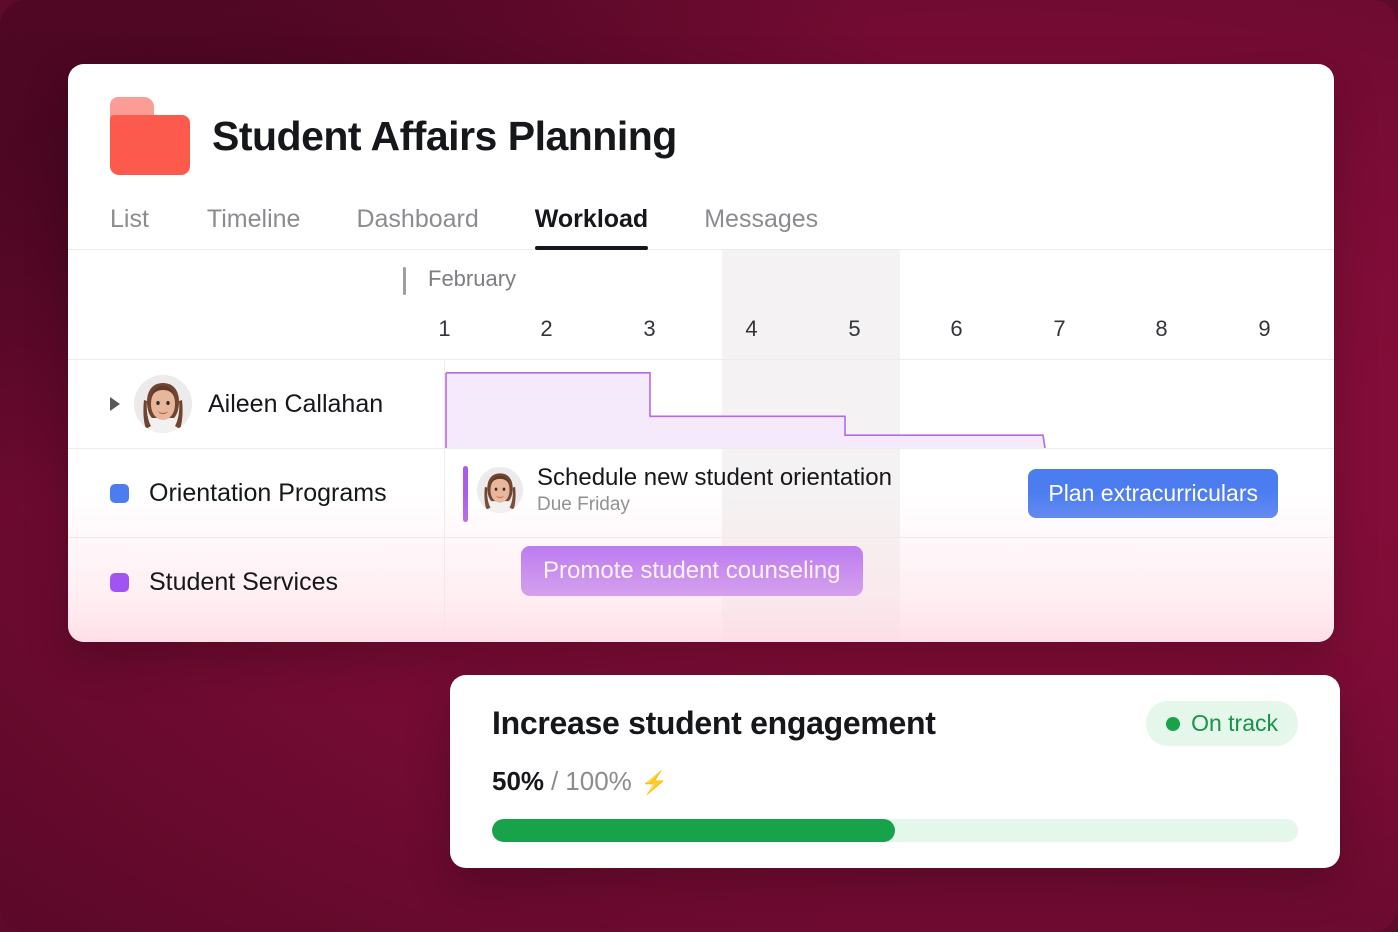 The image size is (1398, 932). Describe the element at coordinates (254, 227) in the screenshot. I see `tab-timeline: Timeline` at that location.